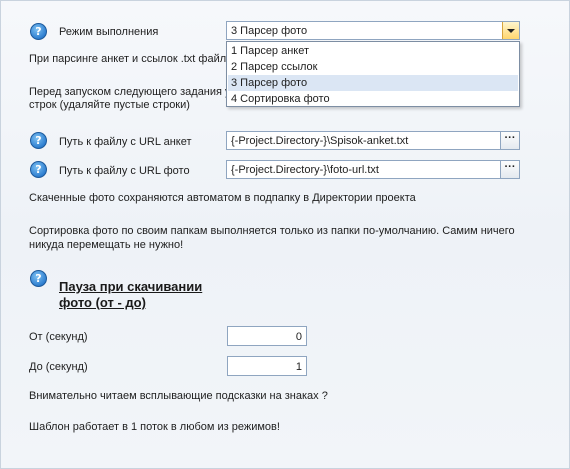 The width and height of the screenshot is (570, 469). What do you see at coordinates (298, 367) in the screenshot?
I see `pause-to-value: 1` at bounding box center [298, 367].